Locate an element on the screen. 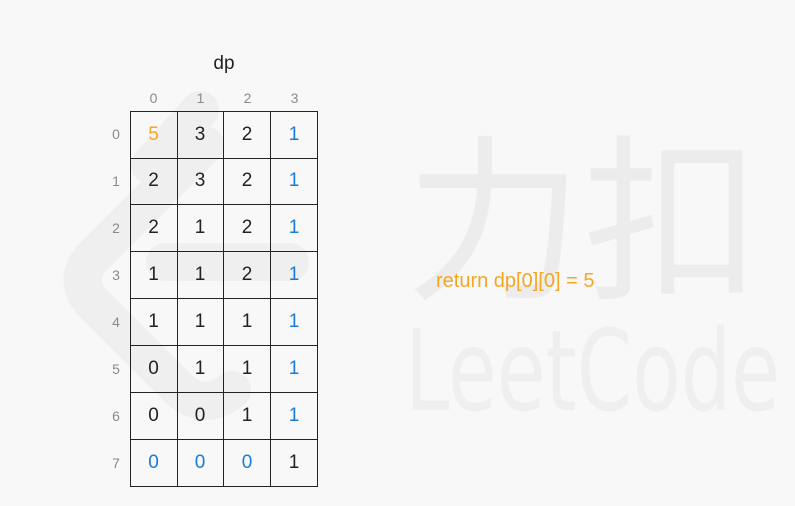 The image size is (795, 506). column-header-1: 1 is located at coordinates (200, 98).